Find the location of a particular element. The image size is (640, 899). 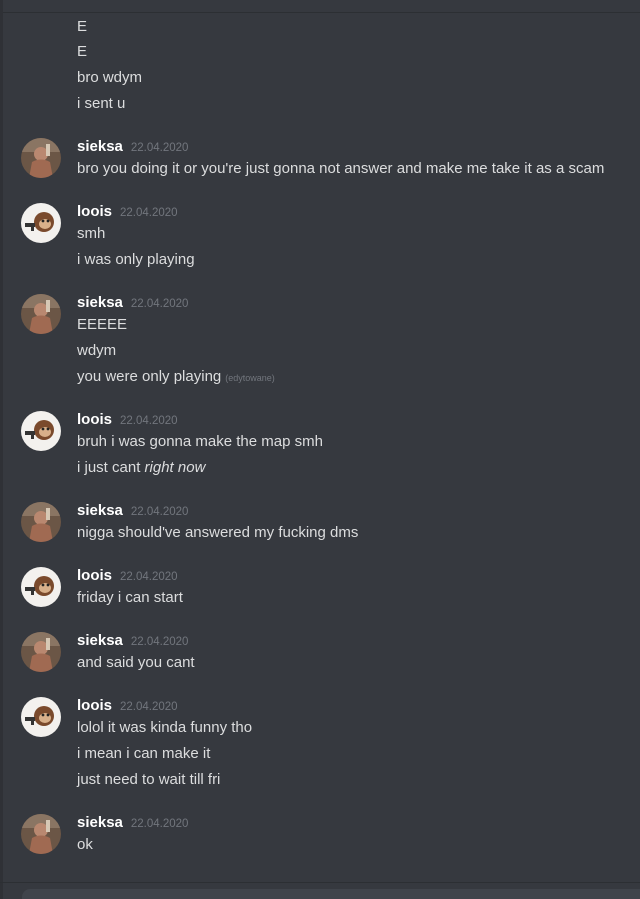

message-text: you were only playing is located at coordinates (149, 376).